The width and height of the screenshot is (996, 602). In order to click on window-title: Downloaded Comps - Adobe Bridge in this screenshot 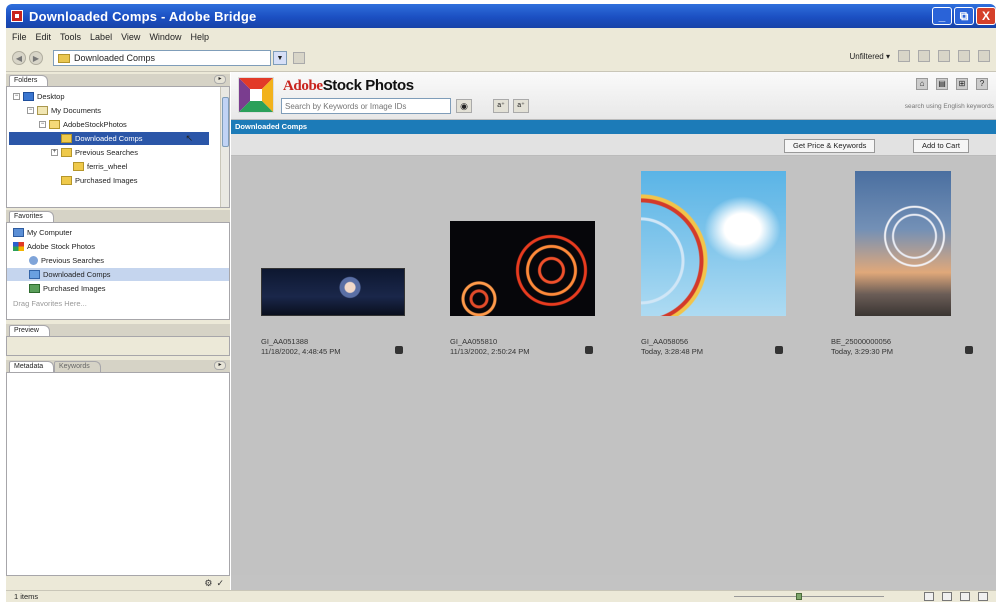, I will do `click(143, 16)`.